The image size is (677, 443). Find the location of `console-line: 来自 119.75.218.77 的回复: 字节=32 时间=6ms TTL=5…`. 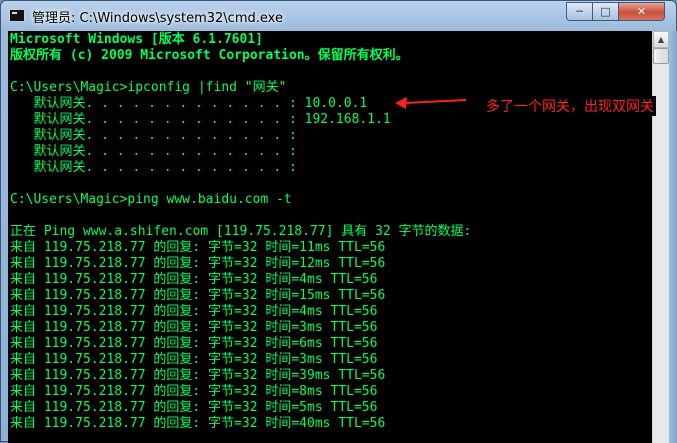

console-line: 来自 119.75.218.77 的回复: 字节=32 时间=6ms TTL=5… is located at coordinates (194, 343).